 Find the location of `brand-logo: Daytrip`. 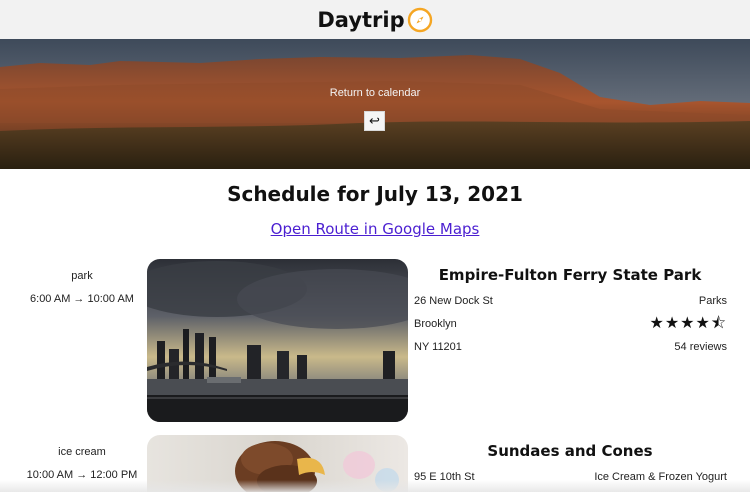

brand-logo: Daytrip is located at coordinates (374, 20).